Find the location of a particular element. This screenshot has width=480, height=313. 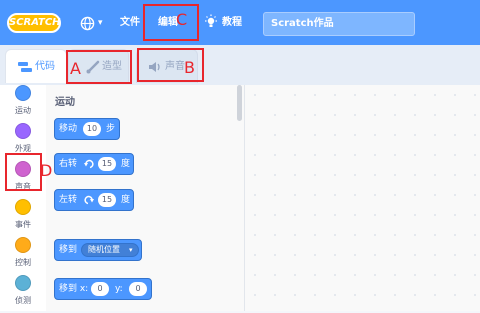

file-menu: 文件 is located at coordinates (130, 23).